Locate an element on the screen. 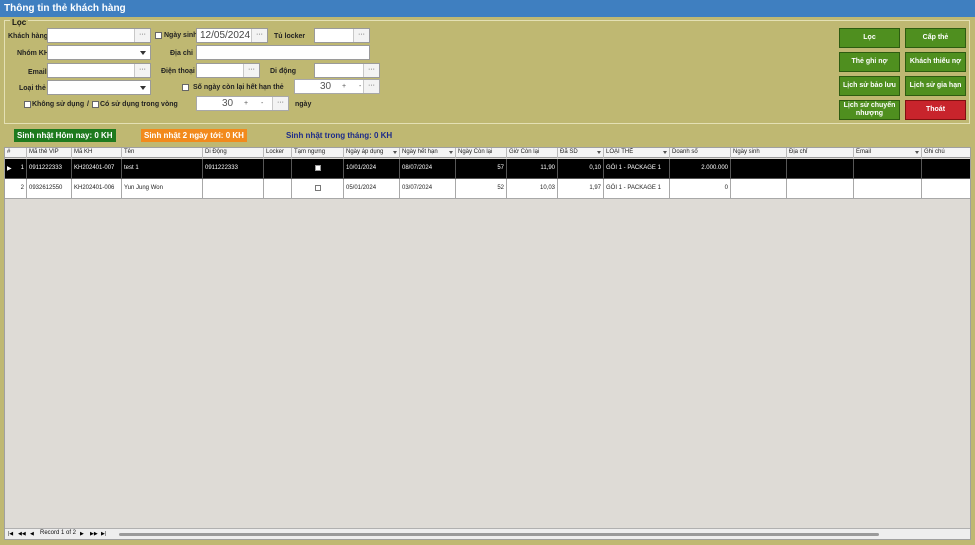  prev-record-icon: ◀ is located at coordinates (32, 534).